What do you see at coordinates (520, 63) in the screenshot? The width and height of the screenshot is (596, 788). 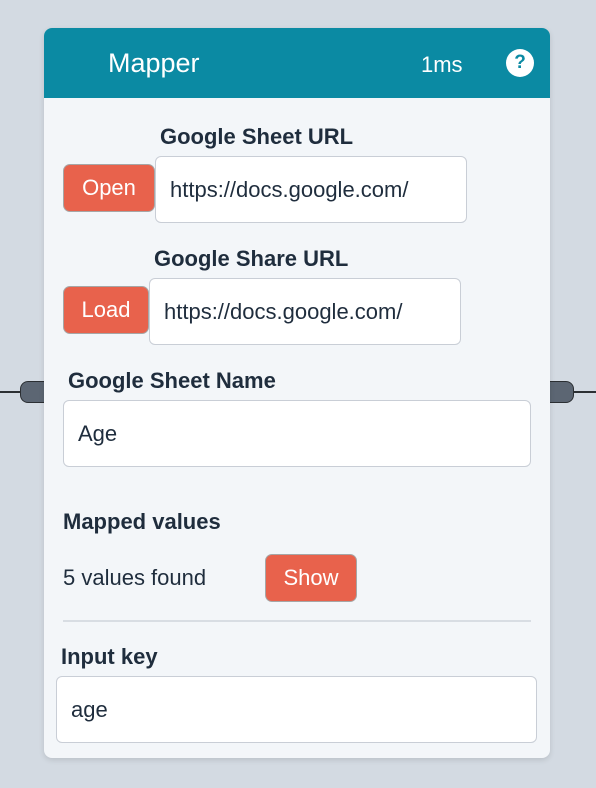 I see `help-icon: ?` at bounding box center [520, 63].